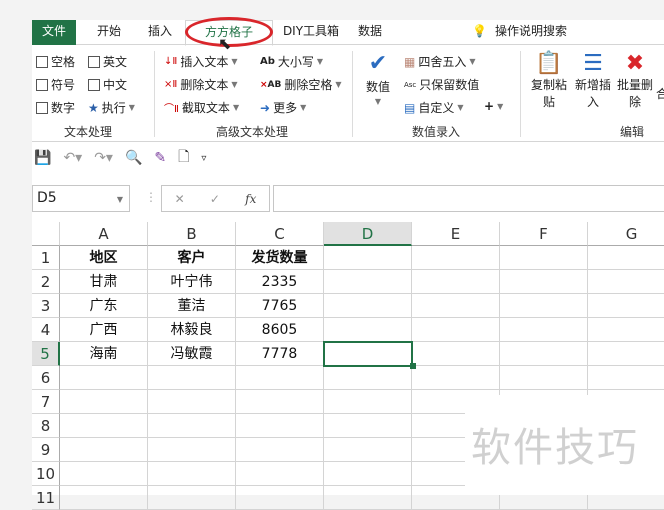  Describe the element at coordinates (368, 282) in the screenshot. I see `cell-D2` at that location.